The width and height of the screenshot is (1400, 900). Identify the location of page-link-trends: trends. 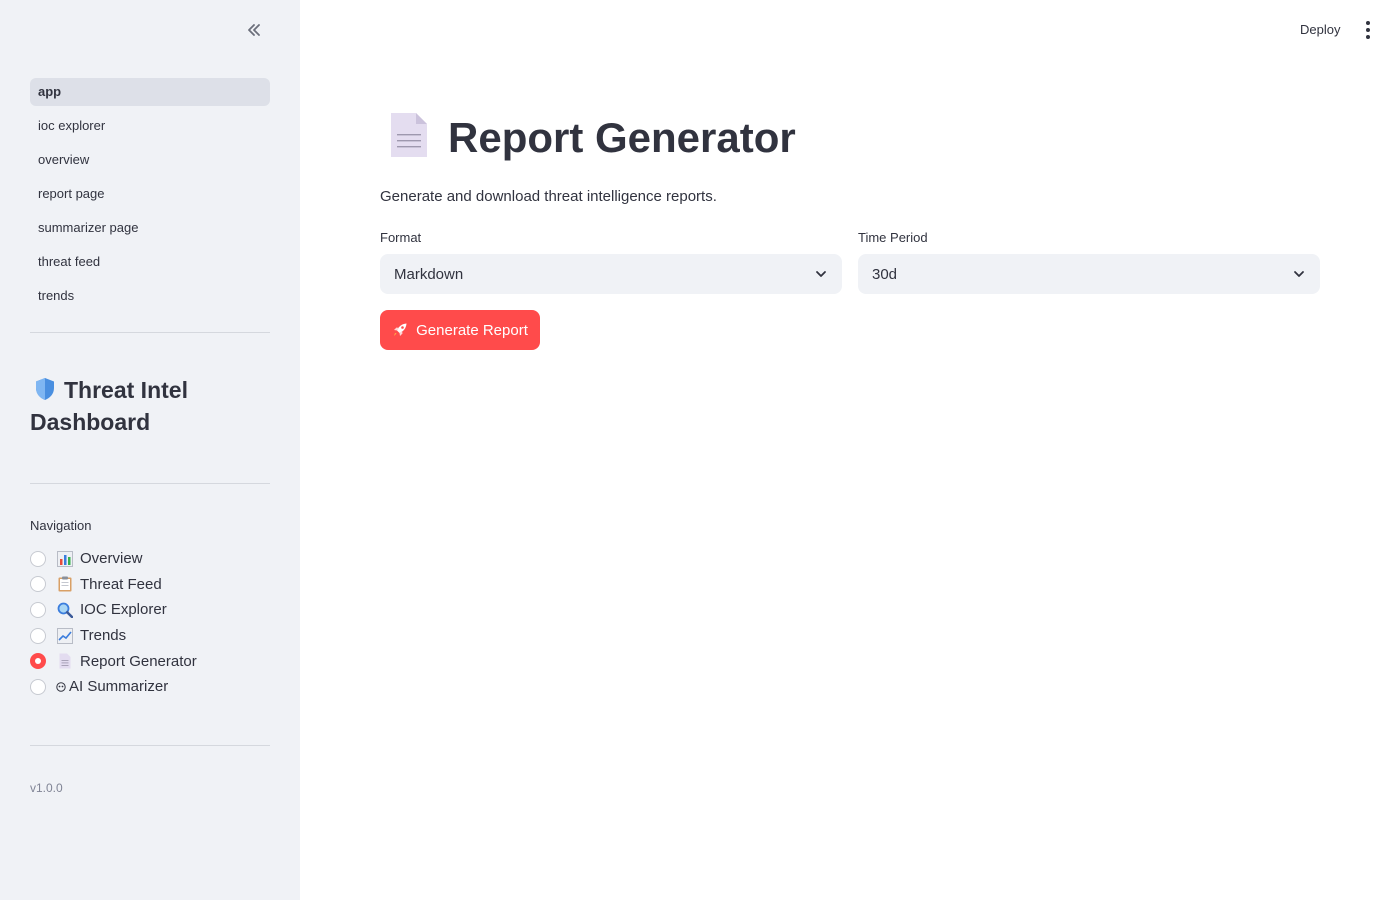
(150, 296).